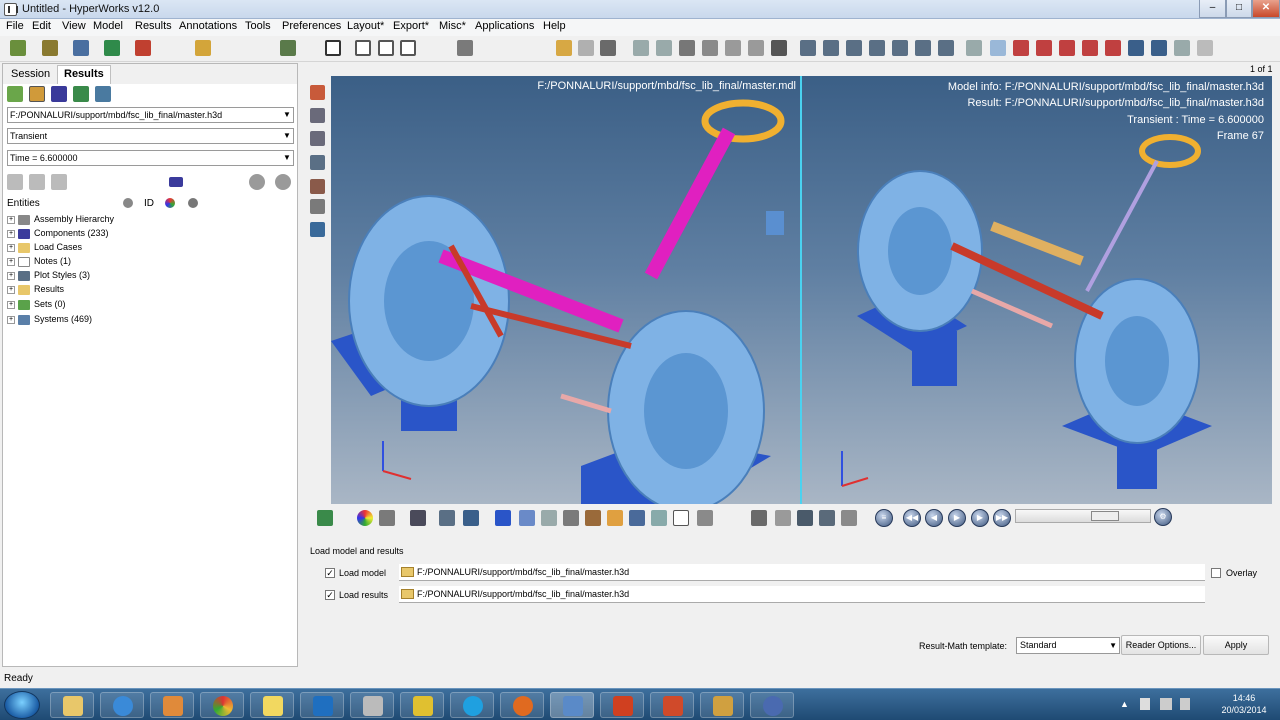  What do you see at coordinates (503, 518) in the screenshot?
I see `iso-icon` at bounding box center [503, 518].